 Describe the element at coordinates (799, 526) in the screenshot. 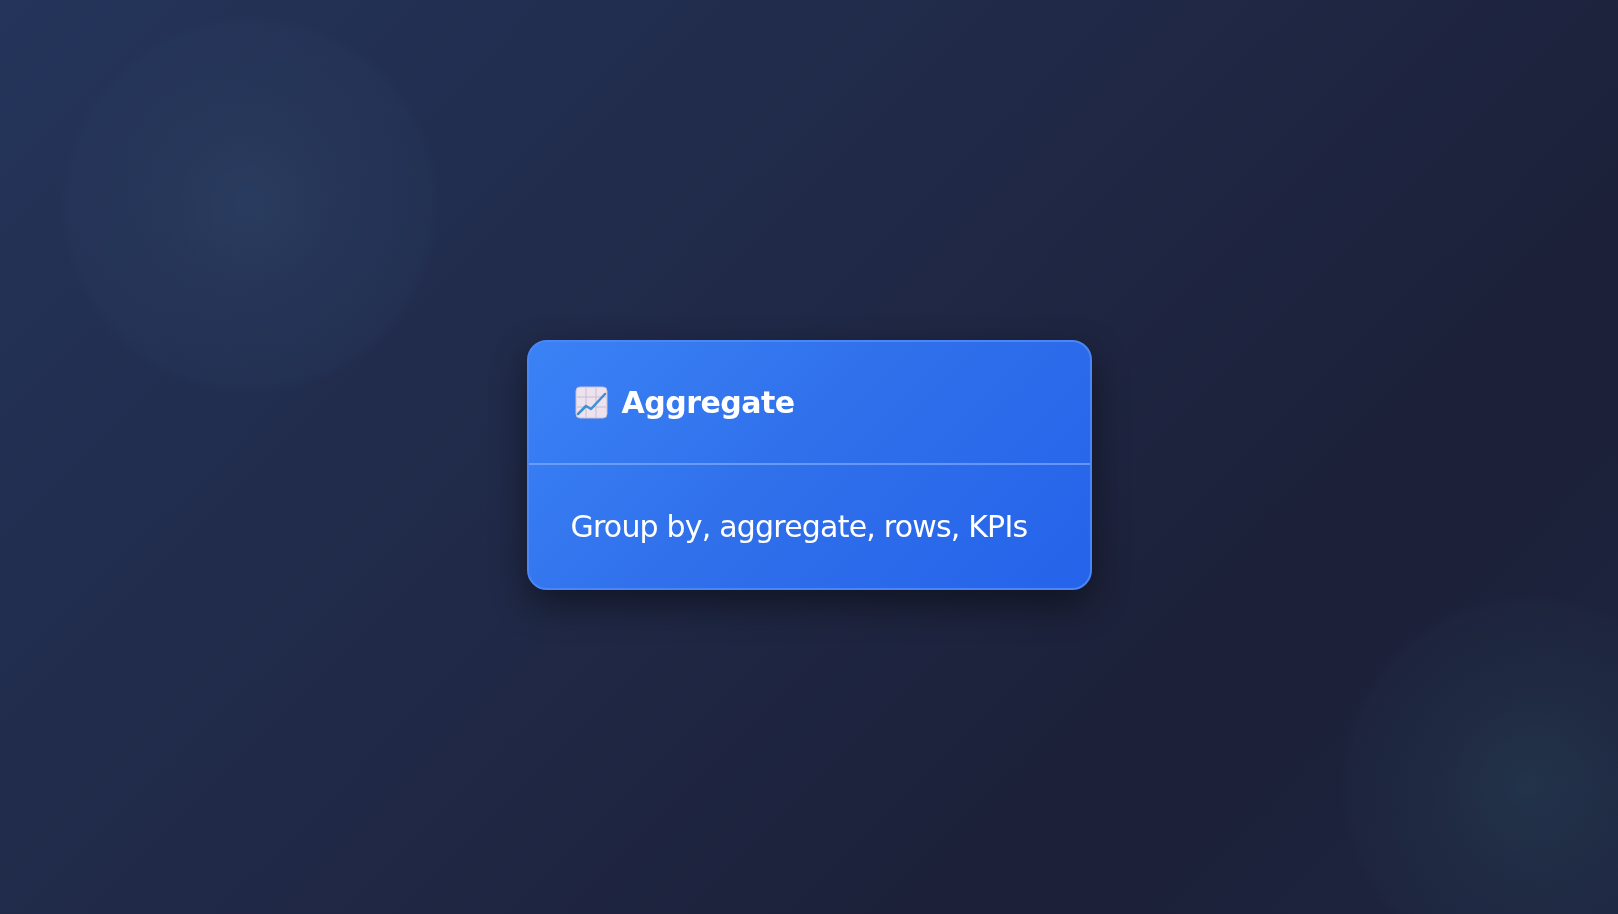

I see `card-description: Group by, aggregate, rows, KPIs` at that location.